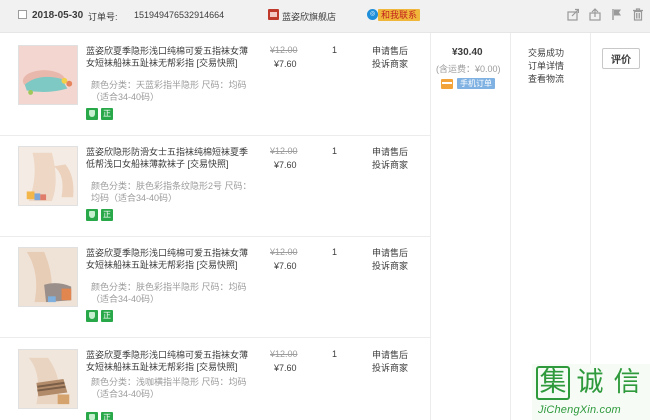 The image size is (650, 420). I want to click on order-status: 交易成功 订单详情 查看物流, so click(546, 66).